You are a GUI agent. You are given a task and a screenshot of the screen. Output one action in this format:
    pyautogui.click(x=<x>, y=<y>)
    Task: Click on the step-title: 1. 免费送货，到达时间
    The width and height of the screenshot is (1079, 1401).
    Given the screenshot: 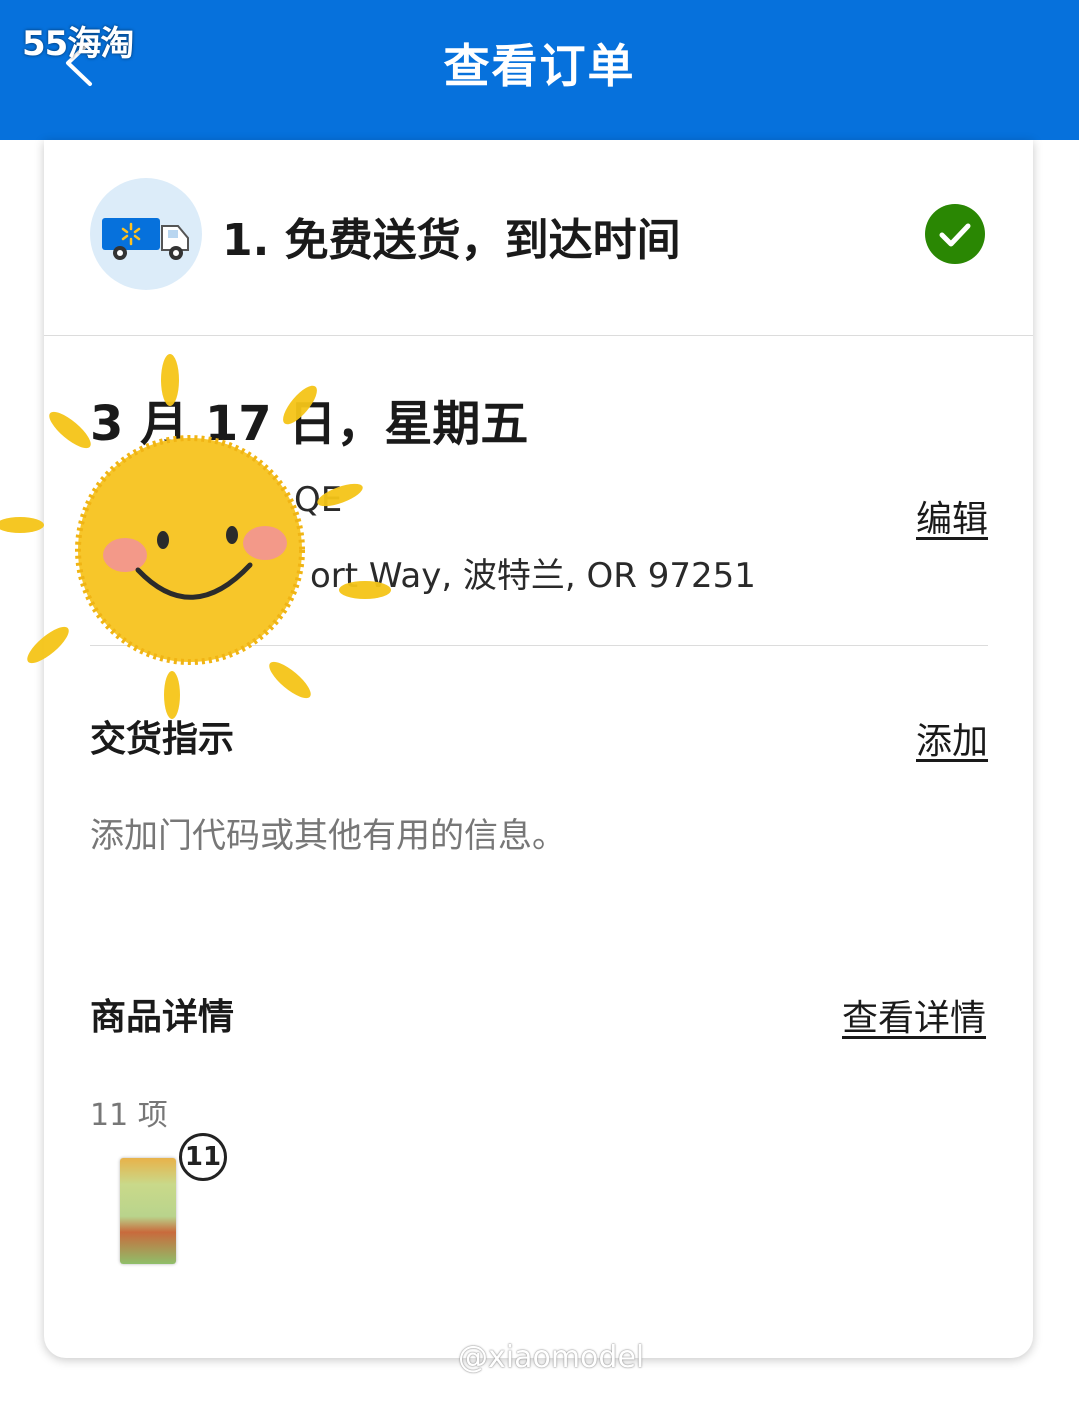 What is the action you would take?
    pyautogui.click(x=451, y=240)
    